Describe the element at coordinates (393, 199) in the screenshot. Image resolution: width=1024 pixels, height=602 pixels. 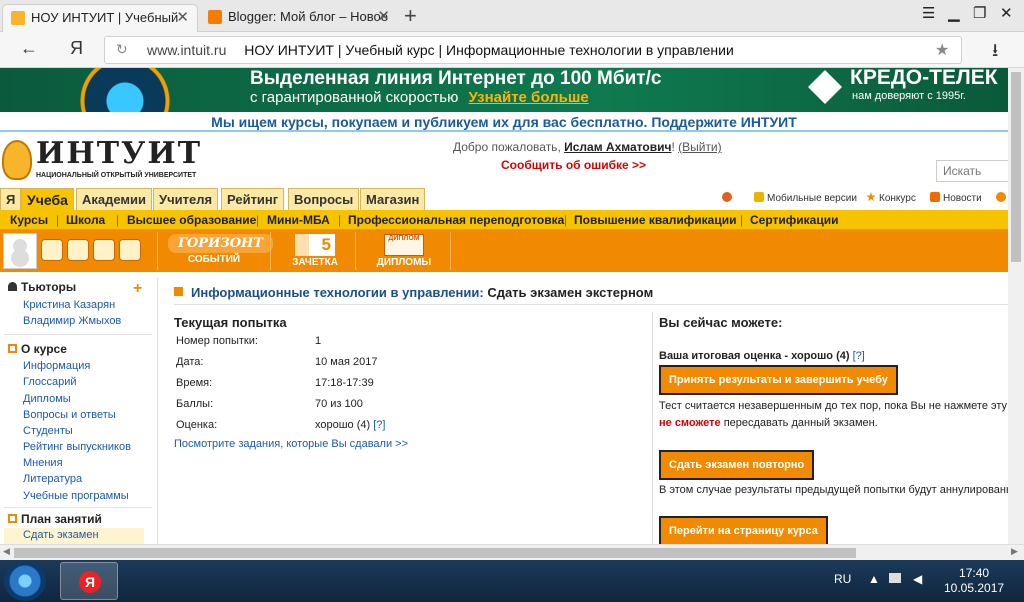
I see `tab-shop: Магазин` at that location.